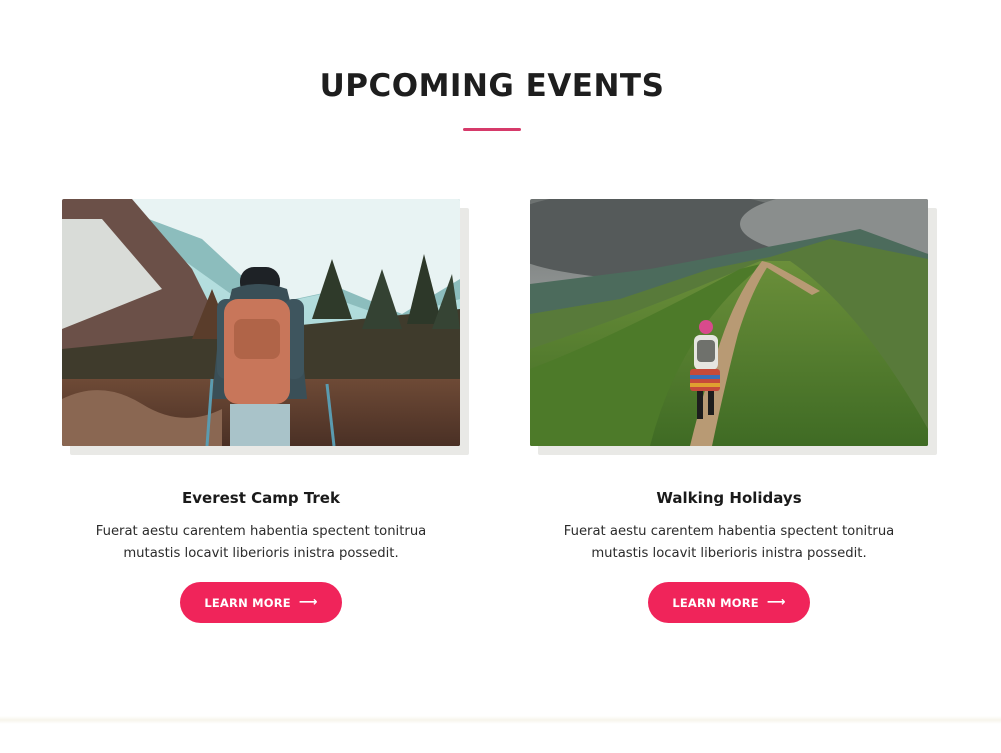  I want to click on event-title: Everest Camp Trek, so click(261, 498).